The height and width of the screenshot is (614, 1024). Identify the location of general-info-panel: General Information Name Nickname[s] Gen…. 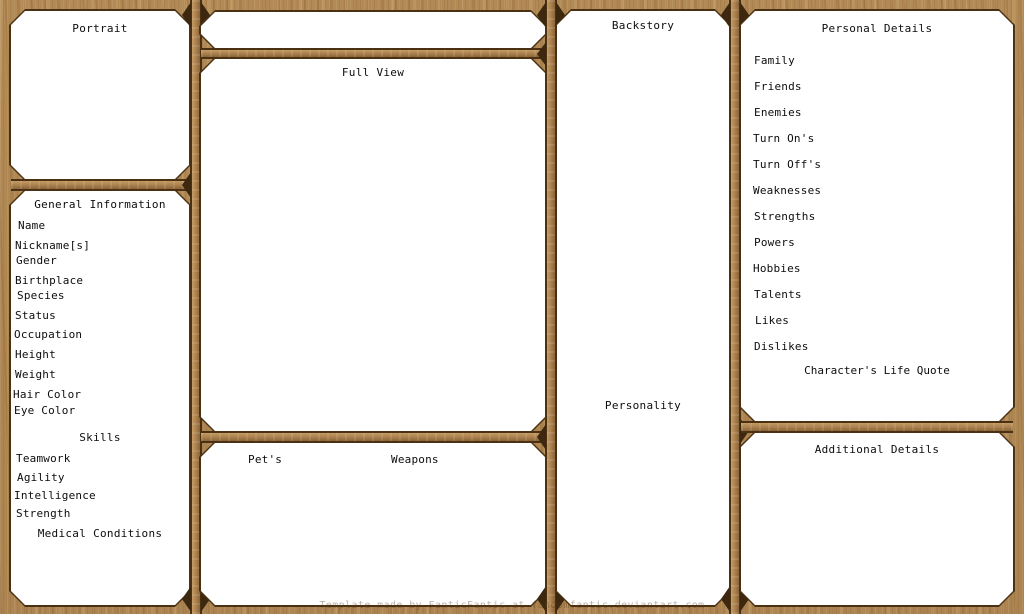
(100, 398).